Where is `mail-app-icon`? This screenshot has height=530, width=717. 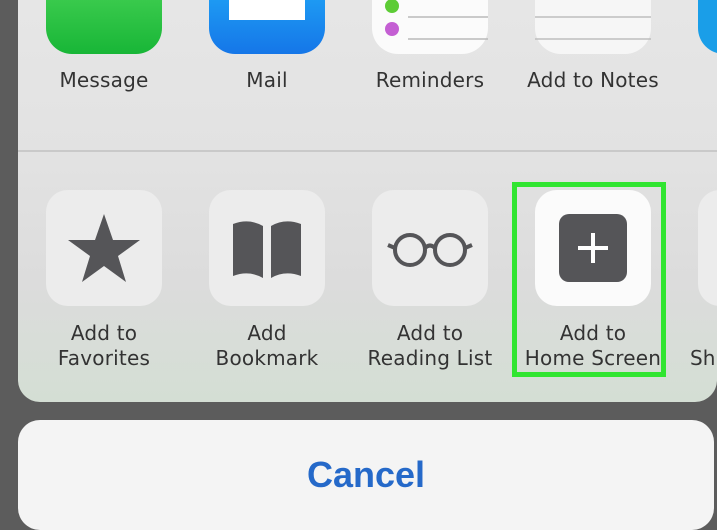
mail-app-icon is located at coordinates (267, 27).